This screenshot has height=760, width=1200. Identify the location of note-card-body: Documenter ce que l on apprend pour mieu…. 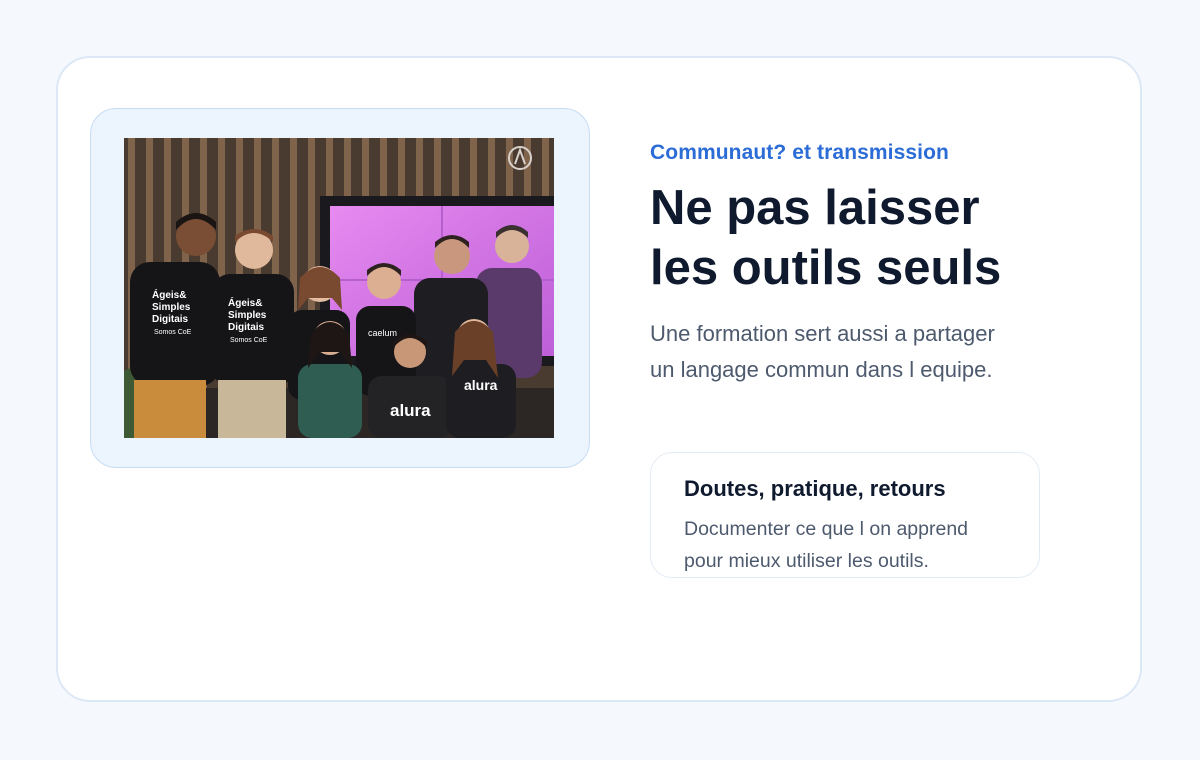
(861, 545).